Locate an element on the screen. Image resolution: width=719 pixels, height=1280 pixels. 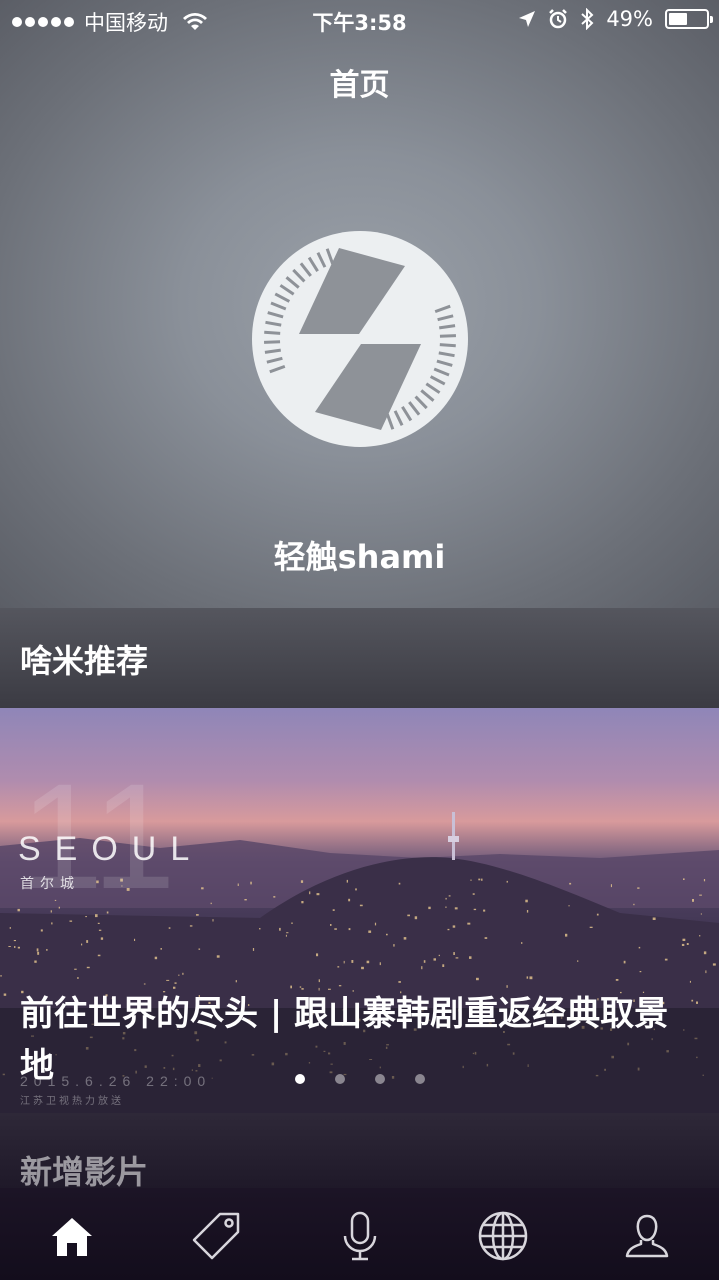
tab-explore is located at coordinates (503, 1236).